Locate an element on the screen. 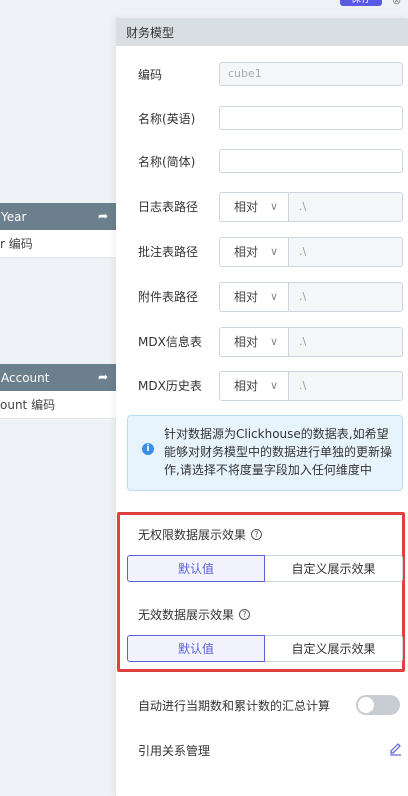 The width and height of the screenshot is (408, 796). log-path-mode-value: 相对 is located at coordinates (246, 207).